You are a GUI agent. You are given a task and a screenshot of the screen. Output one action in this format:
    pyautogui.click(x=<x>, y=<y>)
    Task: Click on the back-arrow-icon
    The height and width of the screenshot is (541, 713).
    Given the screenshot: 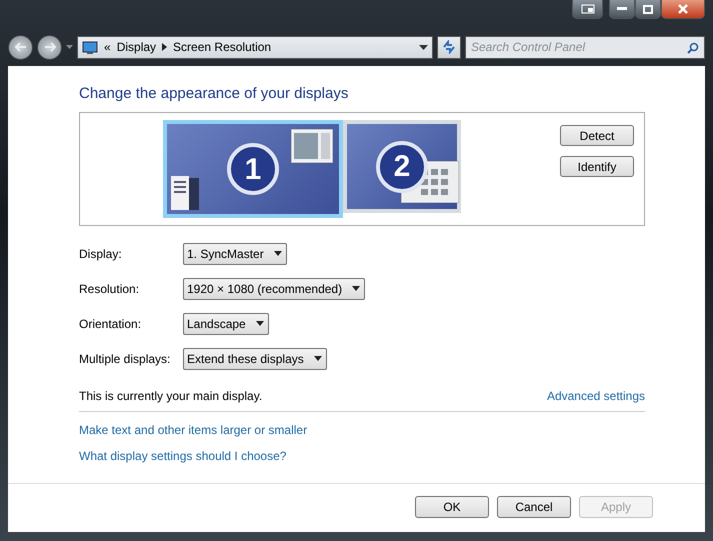 What is the action you would take?
    pyautogui.click(x=20, y=47)
    